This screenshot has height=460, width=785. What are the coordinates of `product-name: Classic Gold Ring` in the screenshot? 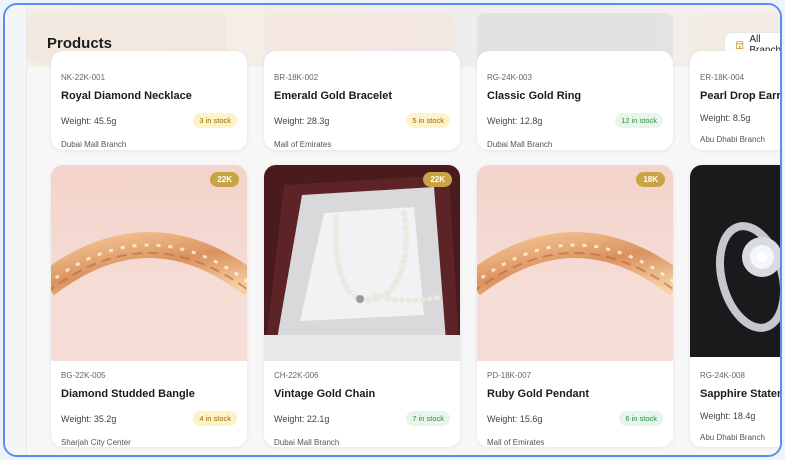 It's located at (534, 96).